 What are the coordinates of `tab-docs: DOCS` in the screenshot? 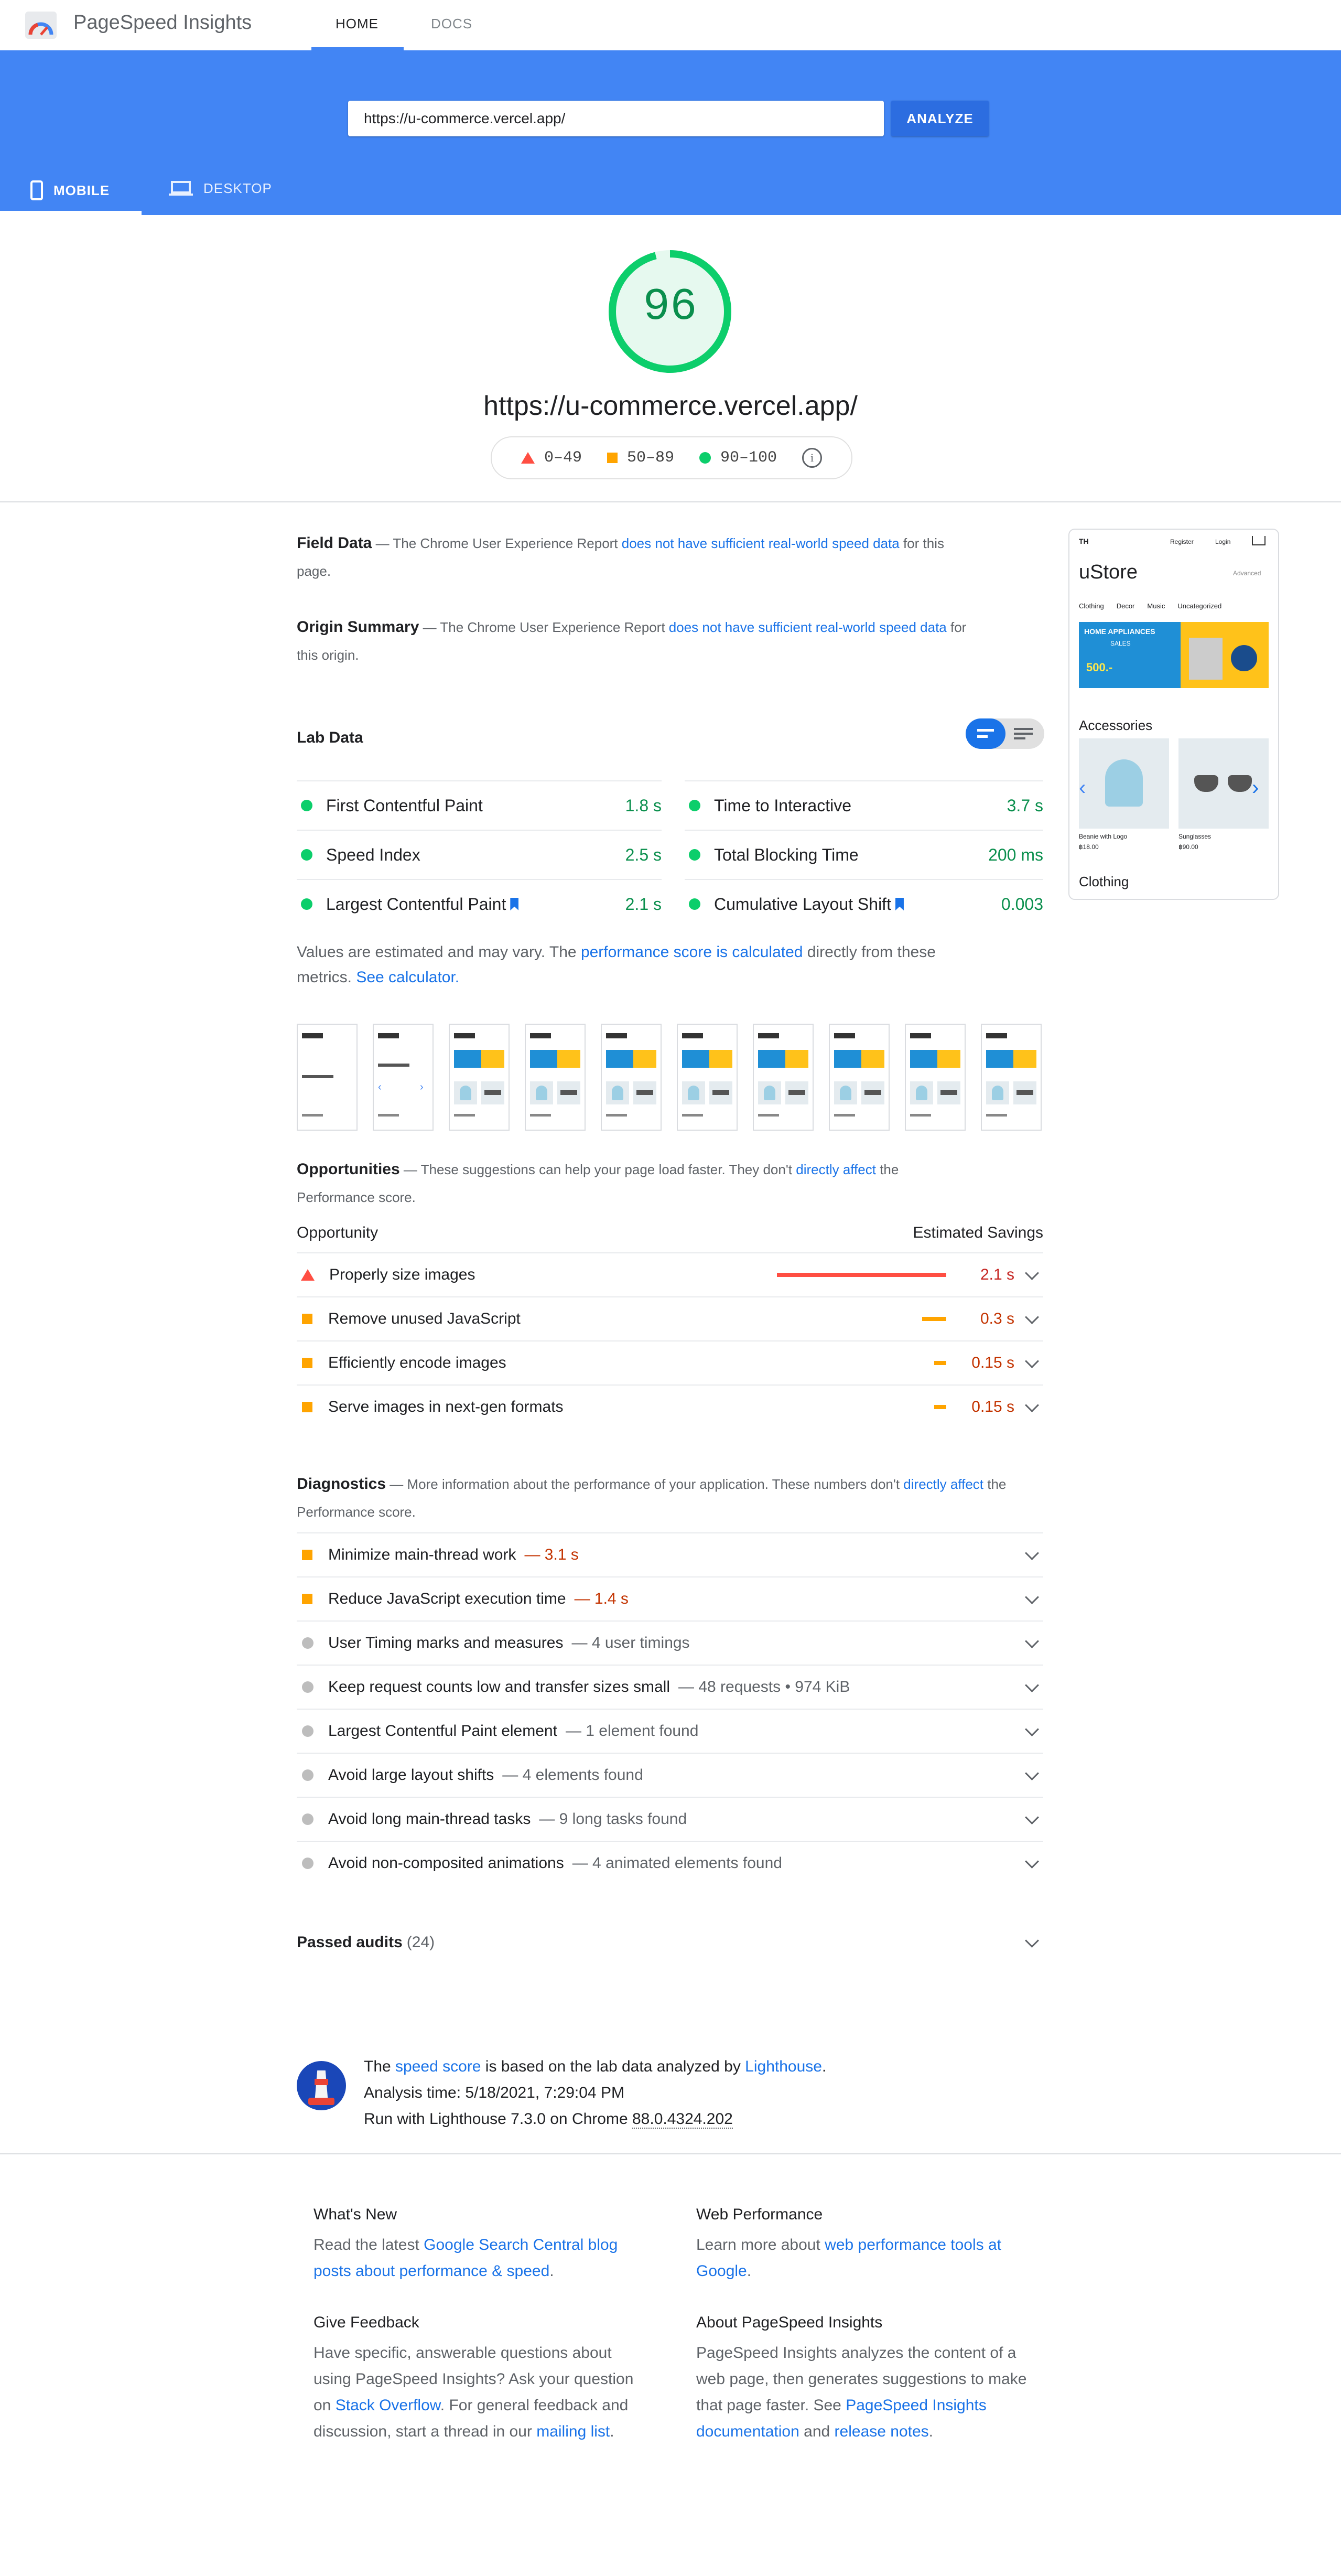 It's located at (451, 24).